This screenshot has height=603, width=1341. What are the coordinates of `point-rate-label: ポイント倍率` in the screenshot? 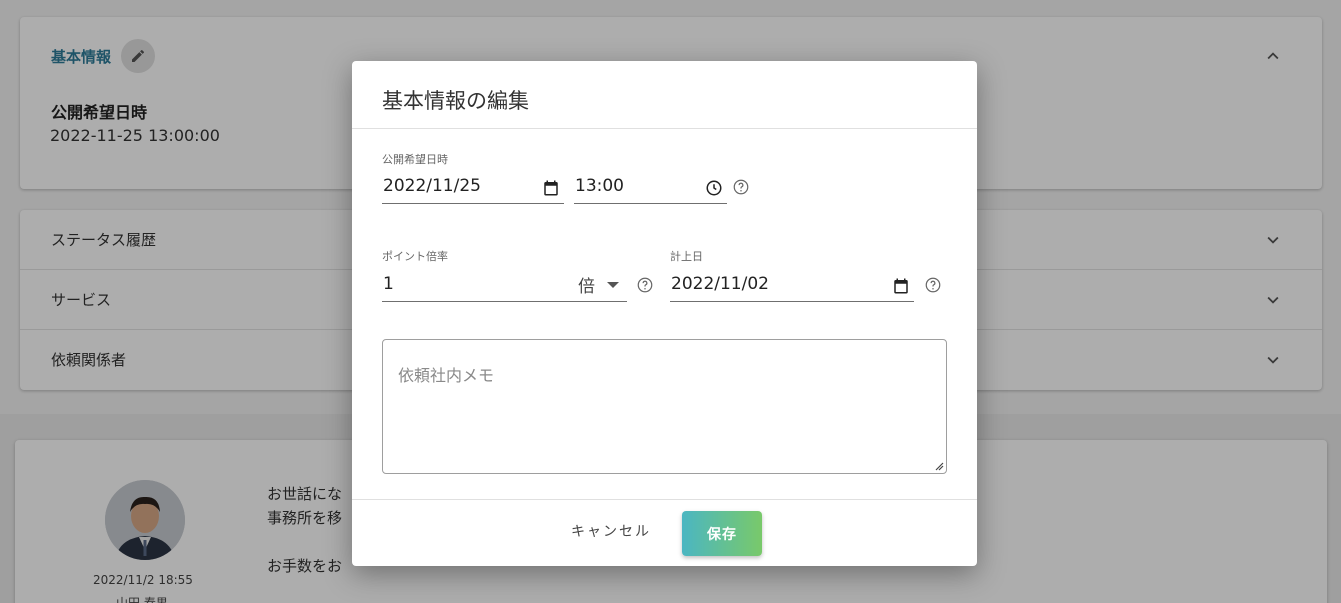 It's located at (415, 256).